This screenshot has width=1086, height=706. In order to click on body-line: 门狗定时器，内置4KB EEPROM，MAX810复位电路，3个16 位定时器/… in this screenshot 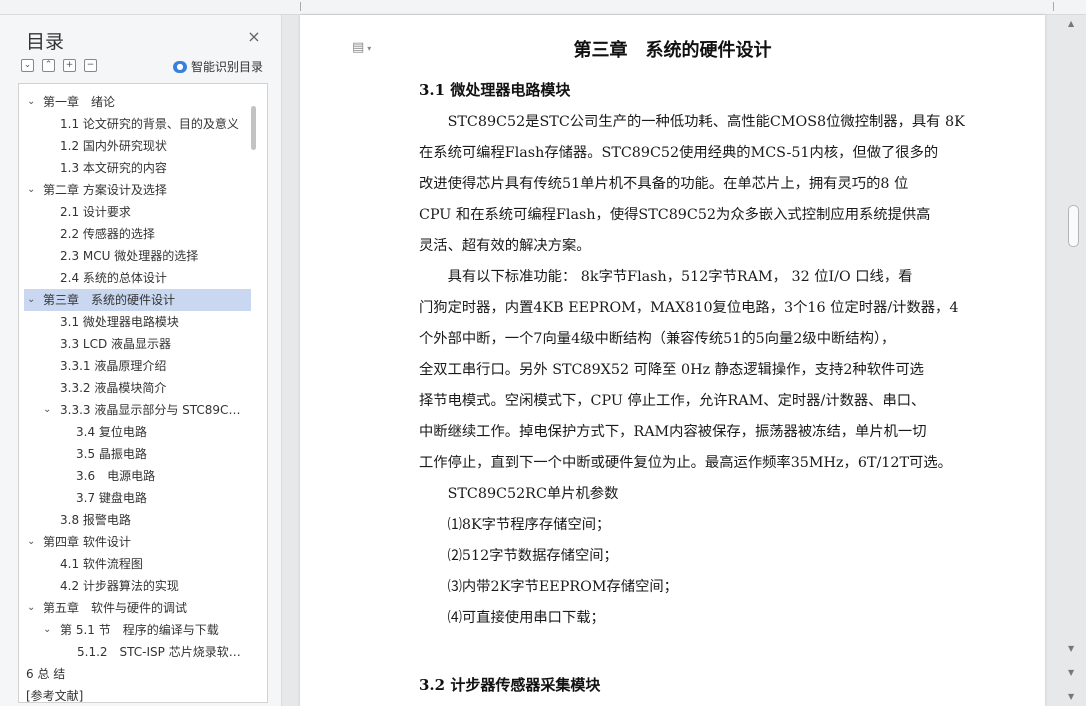, I will do `click(689, 308)`.